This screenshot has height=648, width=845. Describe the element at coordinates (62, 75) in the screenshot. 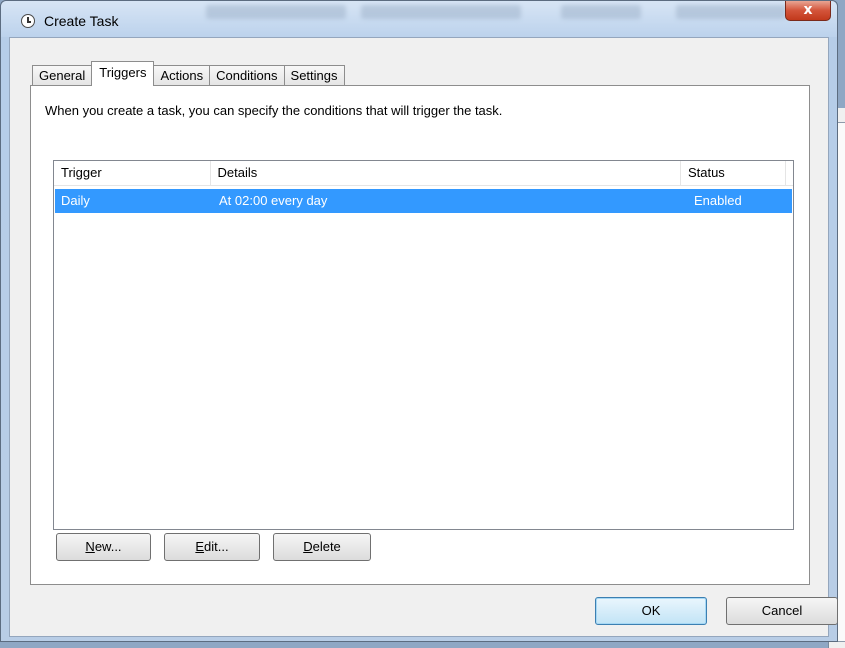

I see `tab-general: General` at that location.